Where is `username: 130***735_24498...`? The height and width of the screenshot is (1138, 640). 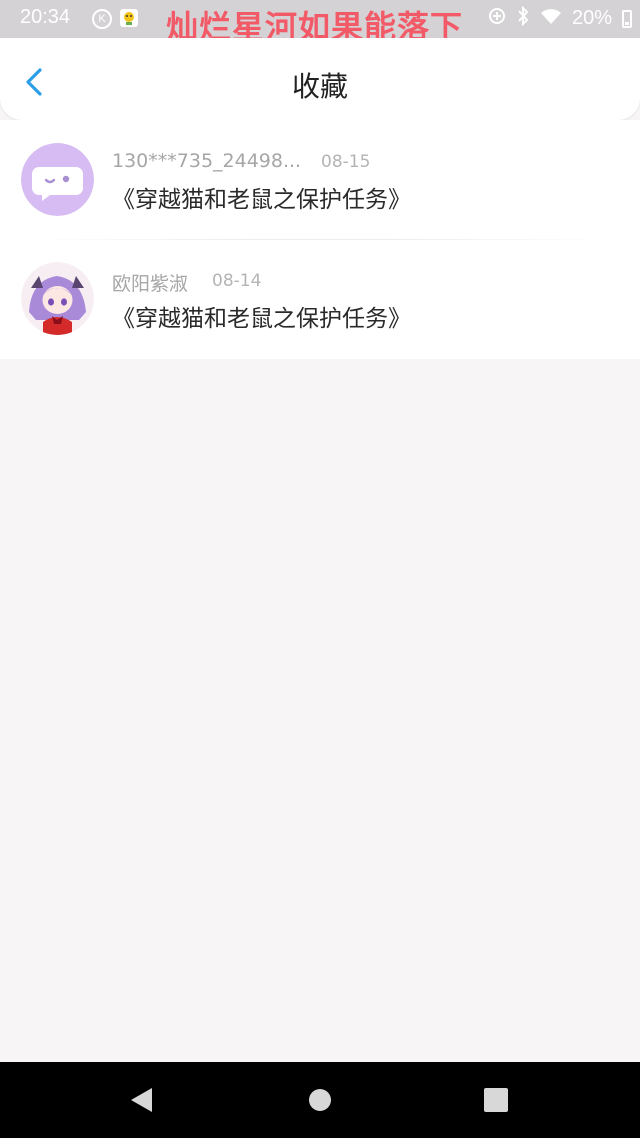
username: 130***735_24498... is located at coordinates (207, 161).